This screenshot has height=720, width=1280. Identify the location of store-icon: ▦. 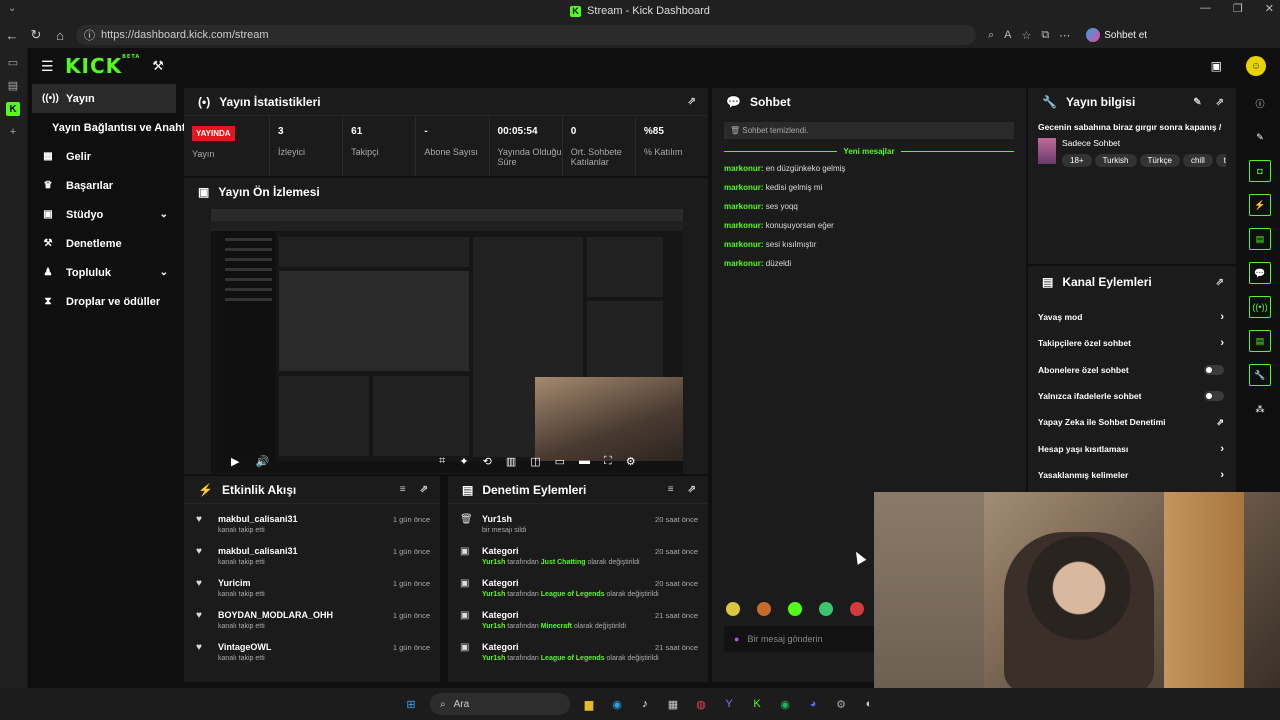
(673, 704).